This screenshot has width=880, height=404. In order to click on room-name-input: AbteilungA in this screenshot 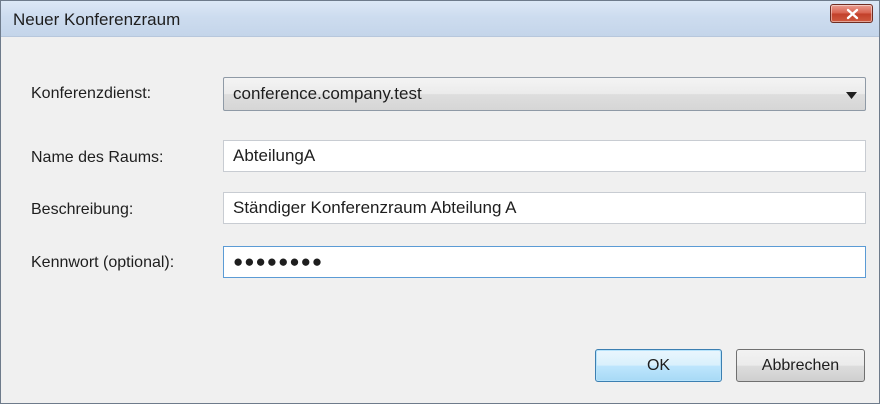, I will do `click(544, 156)`.